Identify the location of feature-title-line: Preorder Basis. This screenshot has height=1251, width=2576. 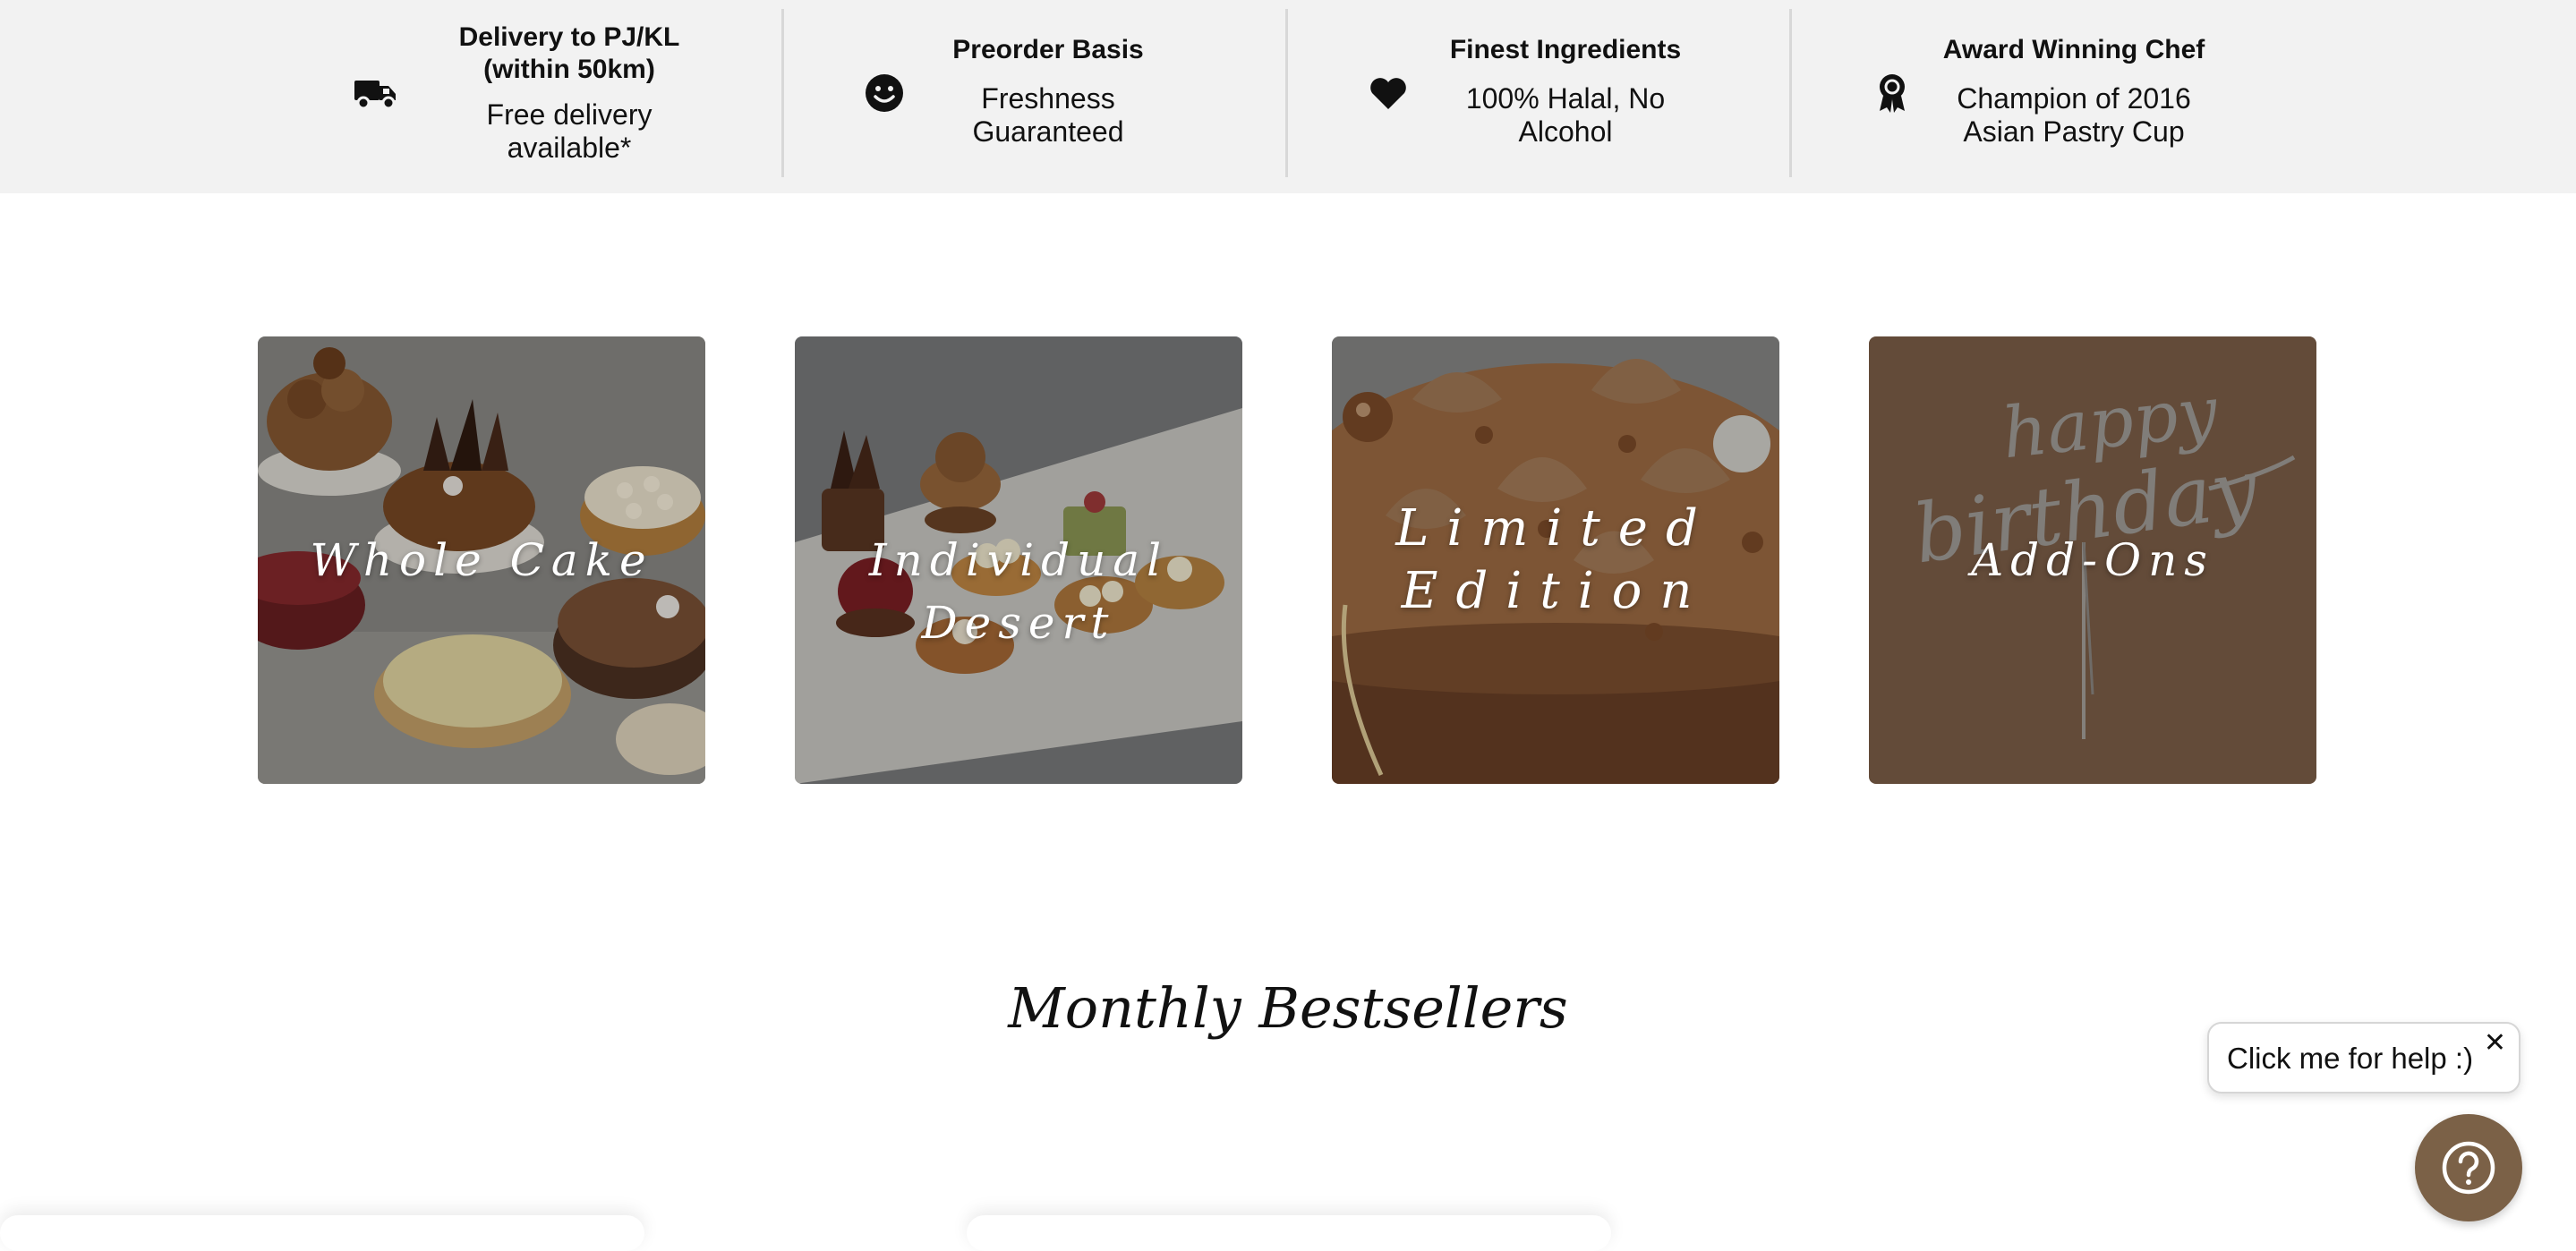
(1048, 49).